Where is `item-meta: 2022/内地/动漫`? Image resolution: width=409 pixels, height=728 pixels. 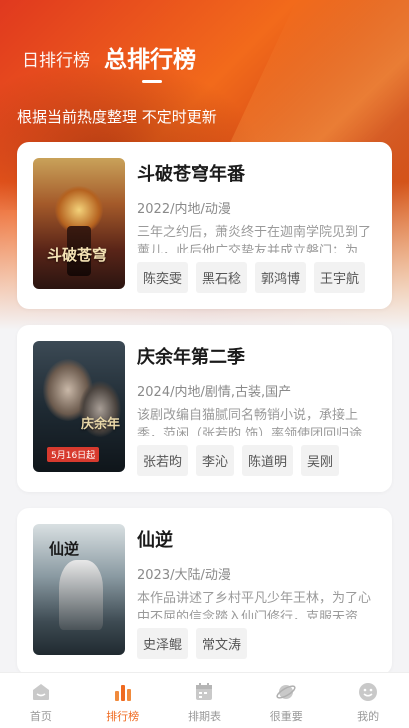
item-meta: 2022/内地/动漫 is located at coordinates (184, 209).